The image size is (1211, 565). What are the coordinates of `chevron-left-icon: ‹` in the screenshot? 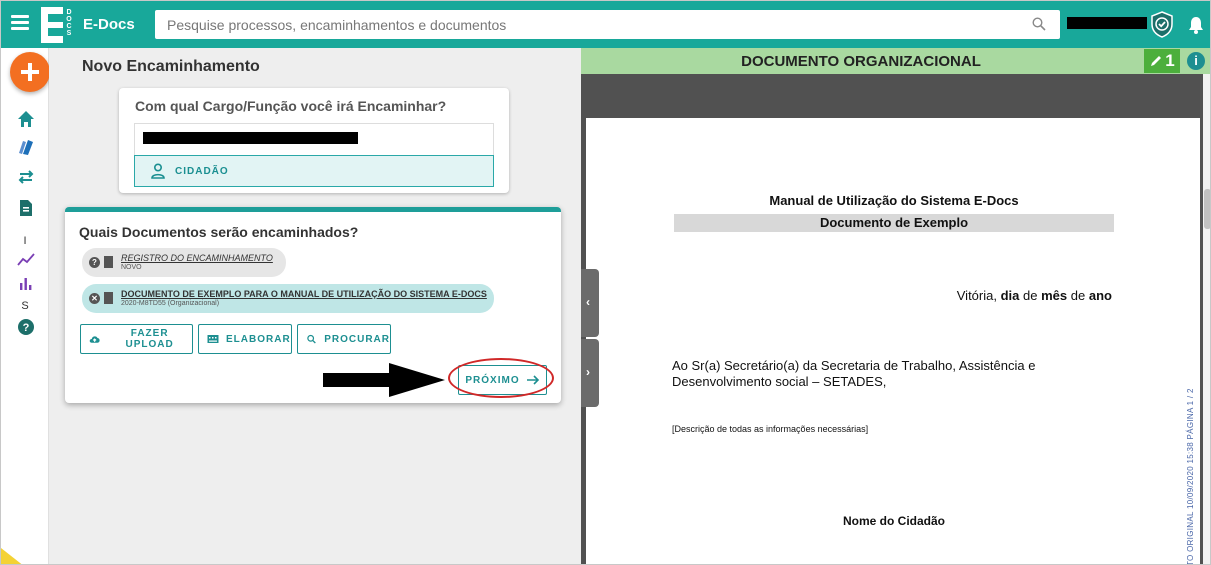 It's located at (588, 302).